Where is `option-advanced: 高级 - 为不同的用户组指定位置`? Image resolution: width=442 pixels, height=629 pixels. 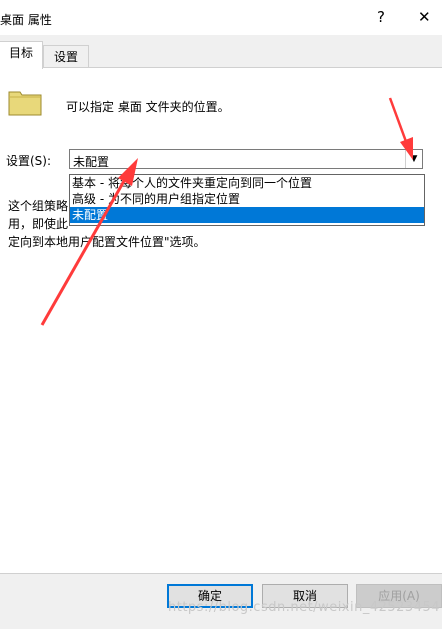
option-advanced: 高级 - 为不同的用户组指定位置 is located at coordinates (247, 199).